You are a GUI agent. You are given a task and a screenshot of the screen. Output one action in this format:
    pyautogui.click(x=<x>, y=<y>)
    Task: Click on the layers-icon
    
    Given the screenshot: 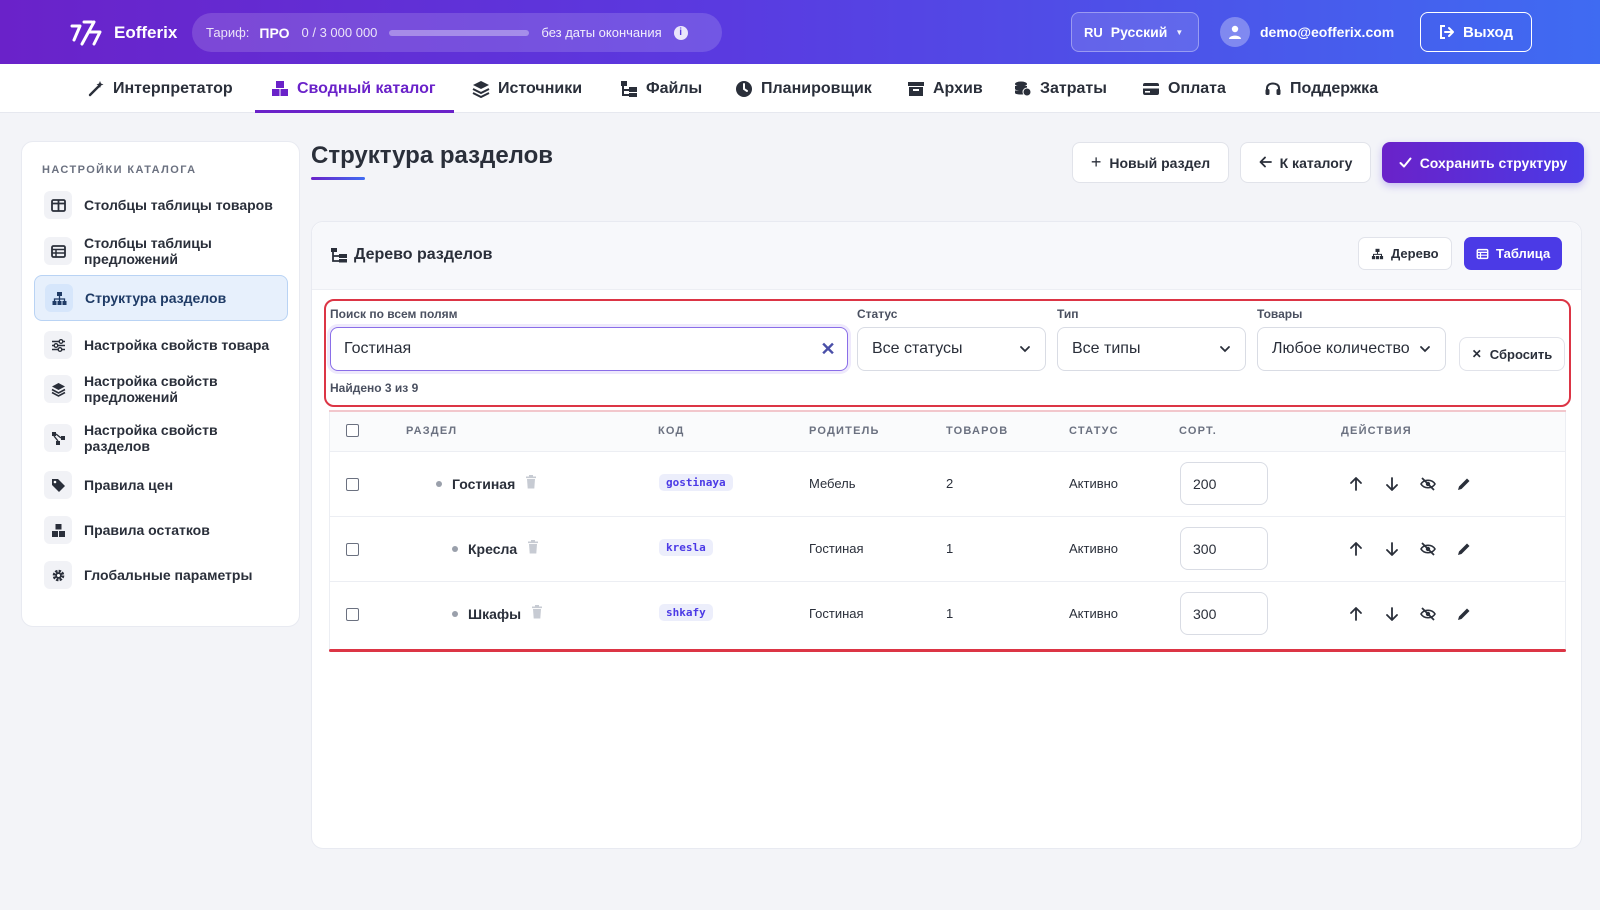 What is the action you would take?
    pyautogui.click(x=58, y=389)
    